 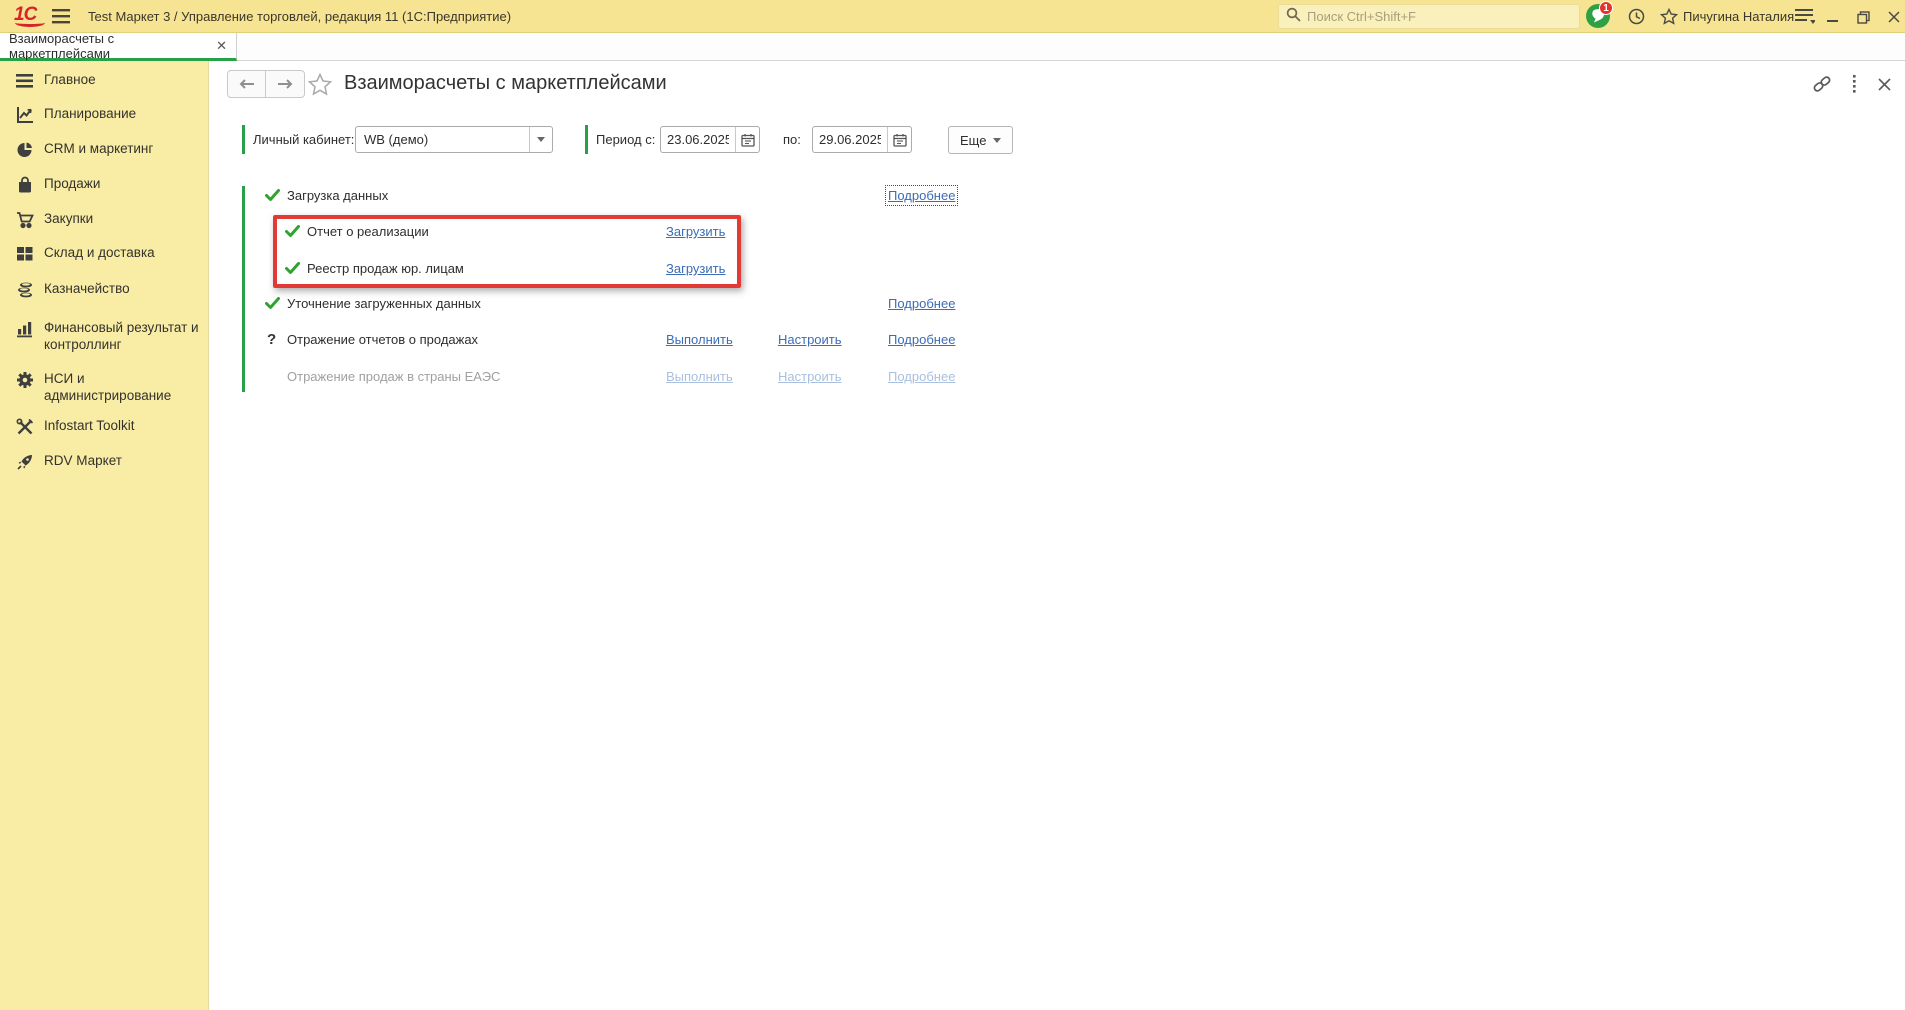 What do you see at coordinates (246, 84) in the screenshot?
I see `back-button` at bounding box center [246, 84].